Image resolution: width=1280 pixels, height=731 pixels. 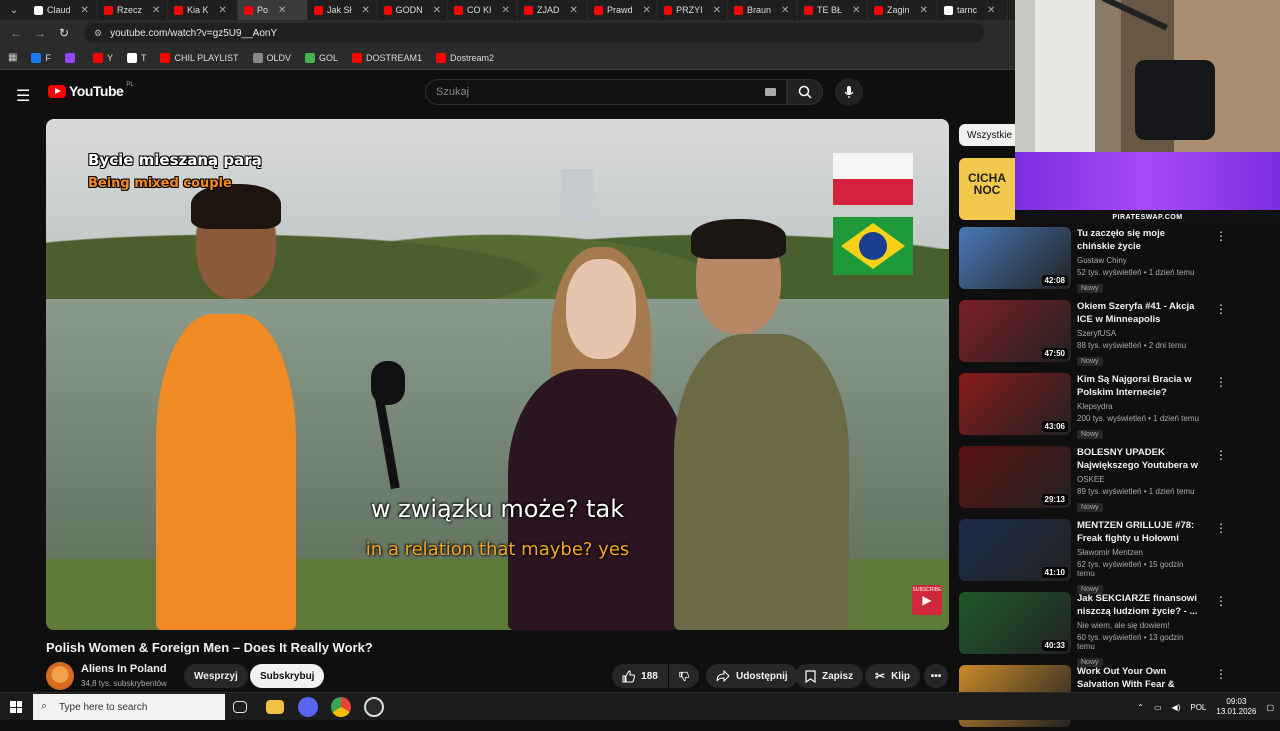 What do you see at coordinates (1140, 479) in the screenshot?
I see `recommendation-channel: OSKEE` at bounding box center [1140, 479].